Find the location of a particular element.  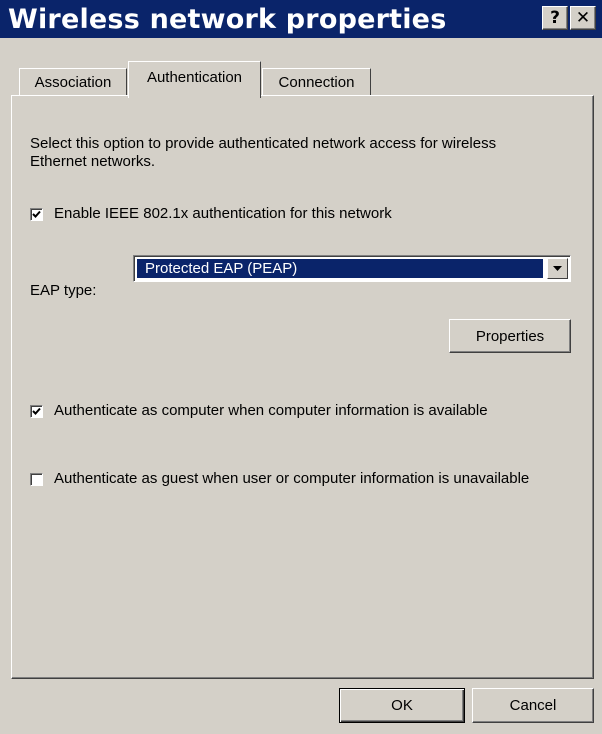

cancel-button: Cancel is located at coordinates (533, 705).